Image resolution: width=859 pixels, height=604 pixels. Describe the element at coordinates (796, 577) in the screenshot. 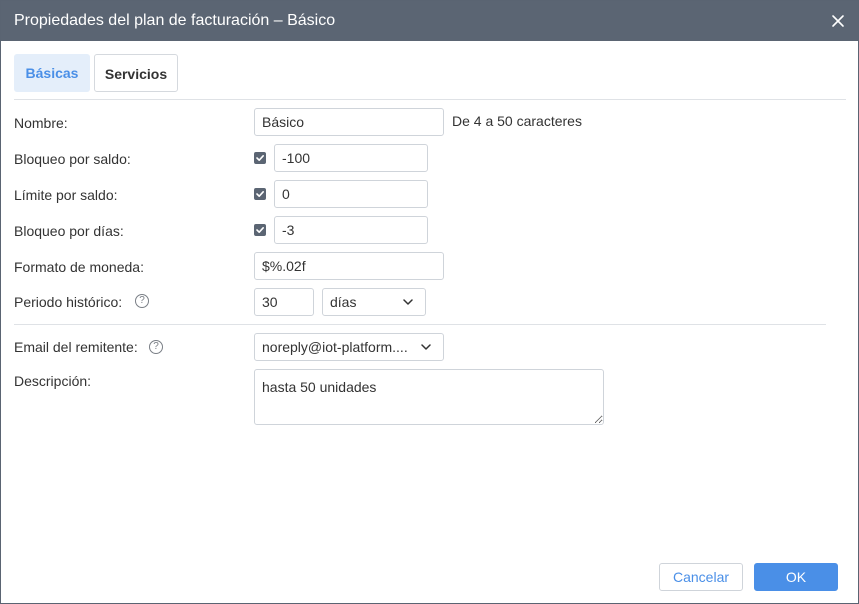

I see `ok-button: OK` at that location.